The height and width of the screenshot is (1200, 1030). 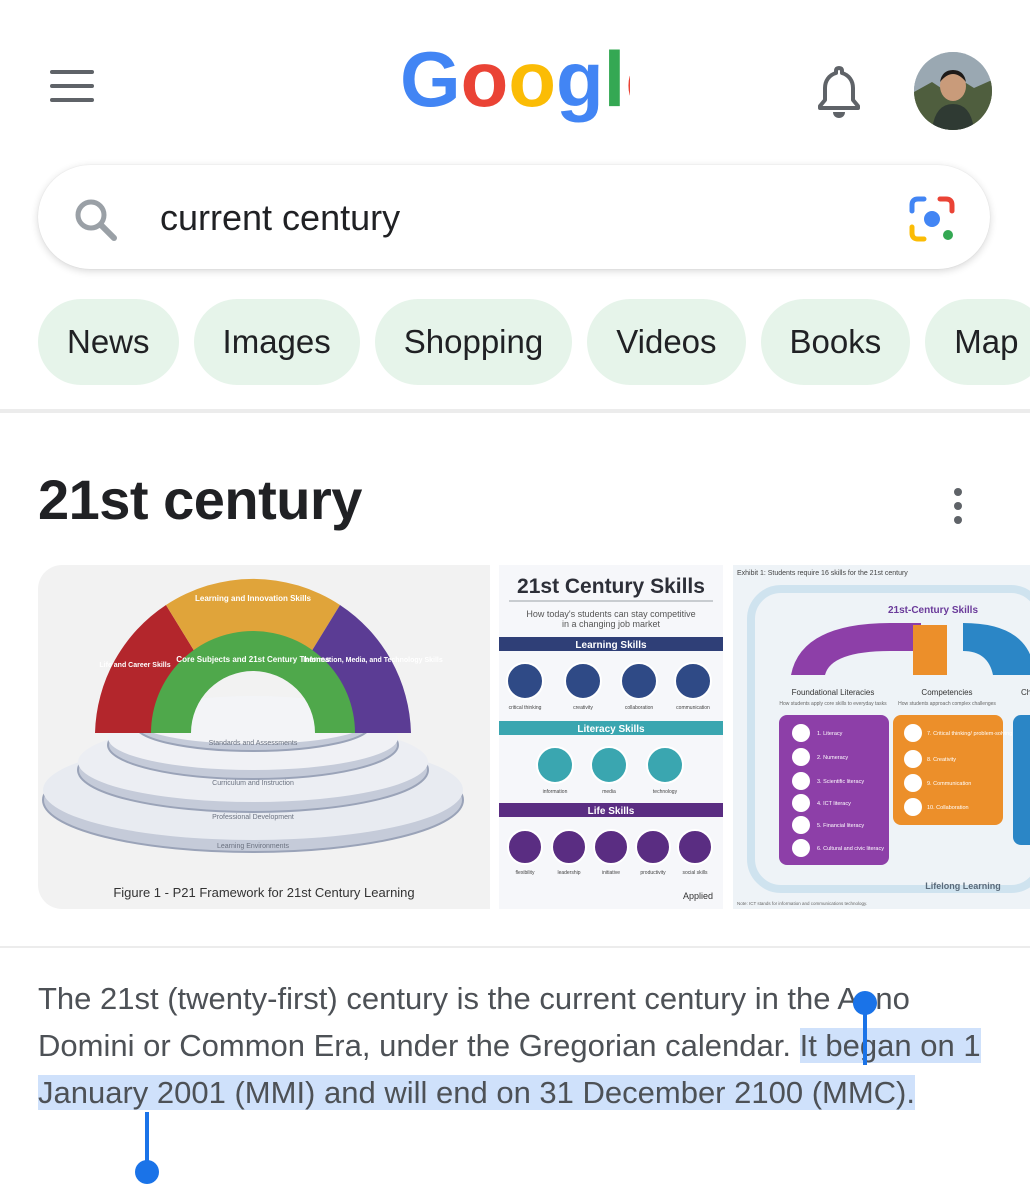 What do you see at coordinates (949, 784) in the screenshot?
I see `competency-item: 9. Communication` at bounding box center [949, 784].